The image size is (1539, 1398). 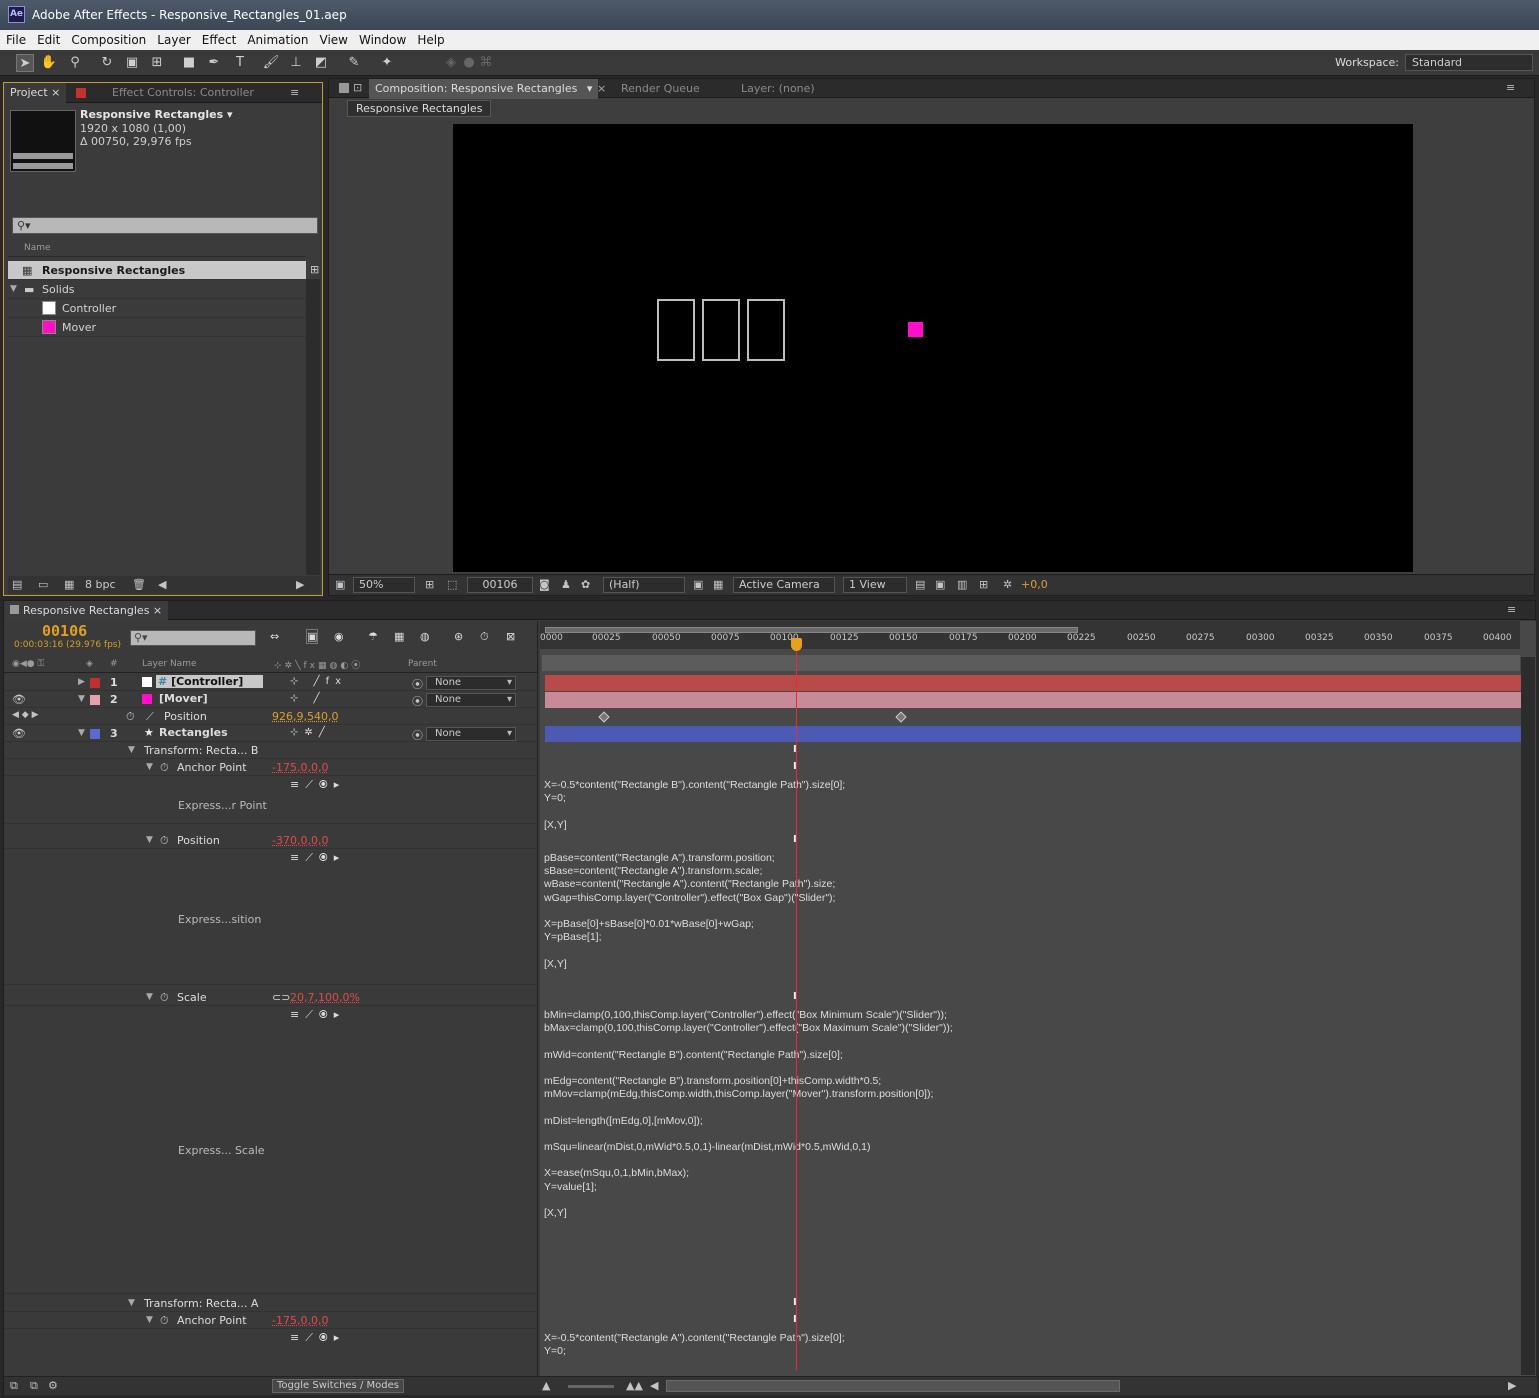 What do you see at coordinates (384, 585) in the screenshot?
I see `zoom-select: 50%` at bounding box center [384, 585].